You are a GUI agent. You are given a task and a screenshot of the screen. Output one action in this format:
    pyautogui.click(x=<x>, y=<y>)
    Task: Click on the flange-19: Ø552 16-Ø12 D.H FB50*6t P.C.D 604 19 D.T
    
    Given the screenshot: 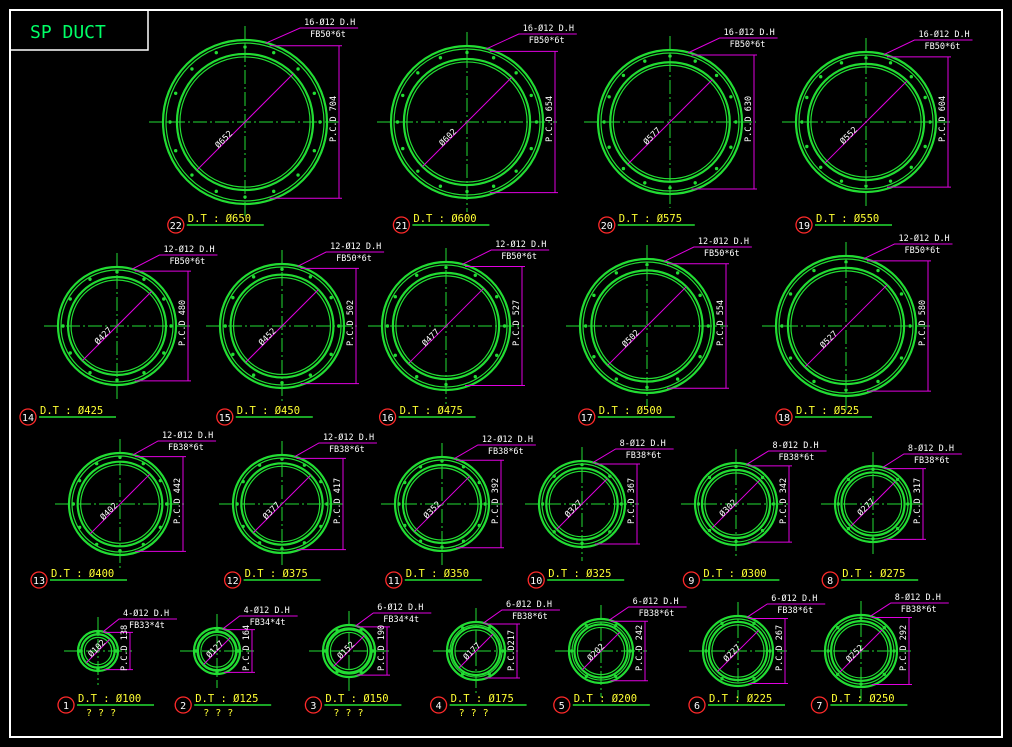 What is the action you would take?
    pyautogui.click(x=877, y=131)
    